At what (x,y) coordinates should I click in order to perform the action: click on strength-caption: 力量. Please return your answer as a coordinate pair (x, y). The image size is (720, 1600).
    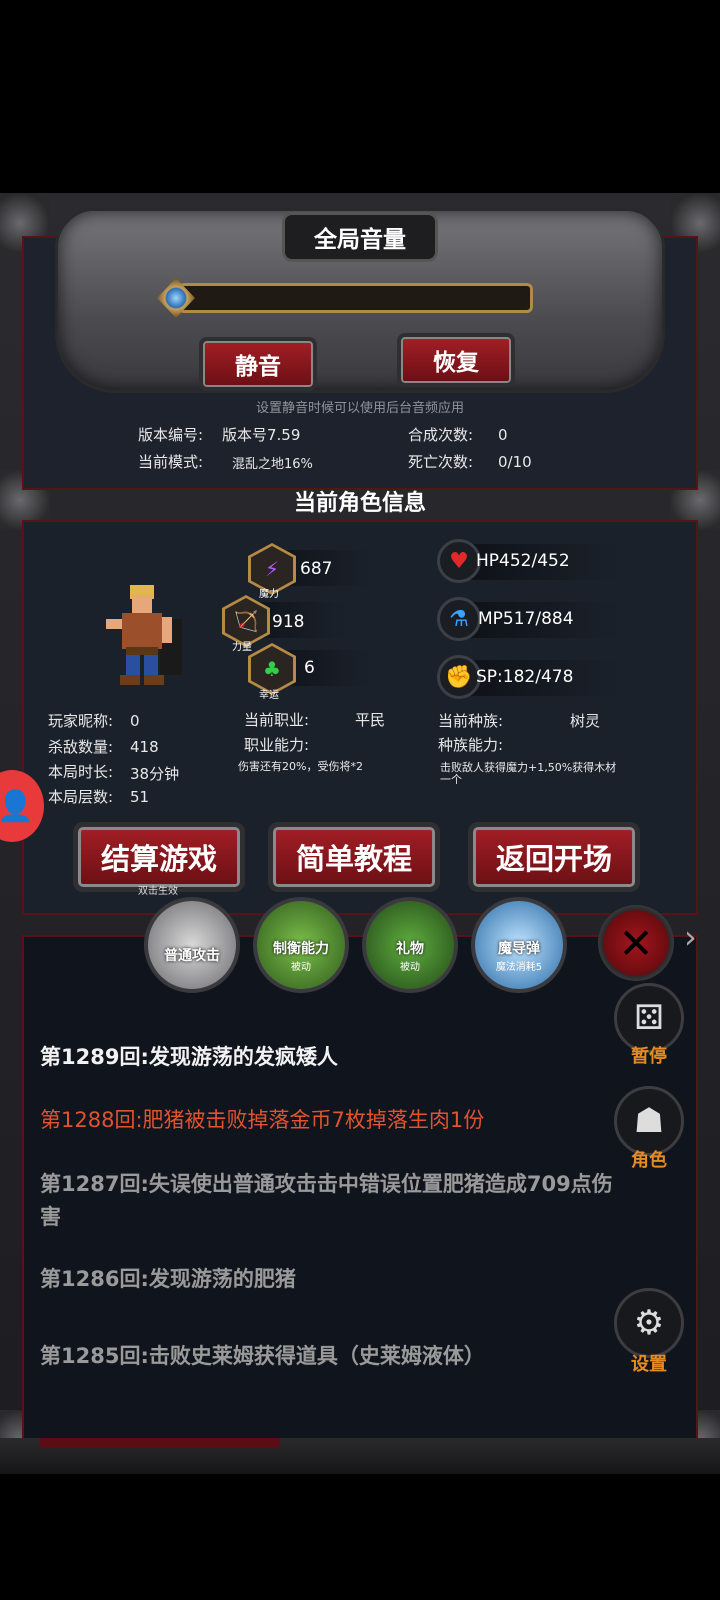
    Looking at the image, I should click on (242, 647).